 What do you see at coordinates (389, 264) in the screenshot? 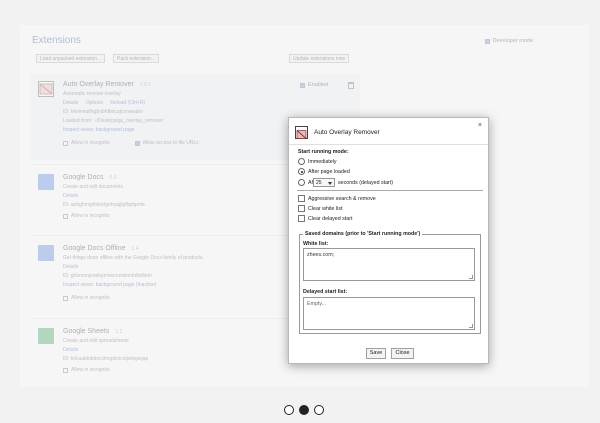
I see `white-list-textarea: zhees.com;` at bounding box center [389, 264].